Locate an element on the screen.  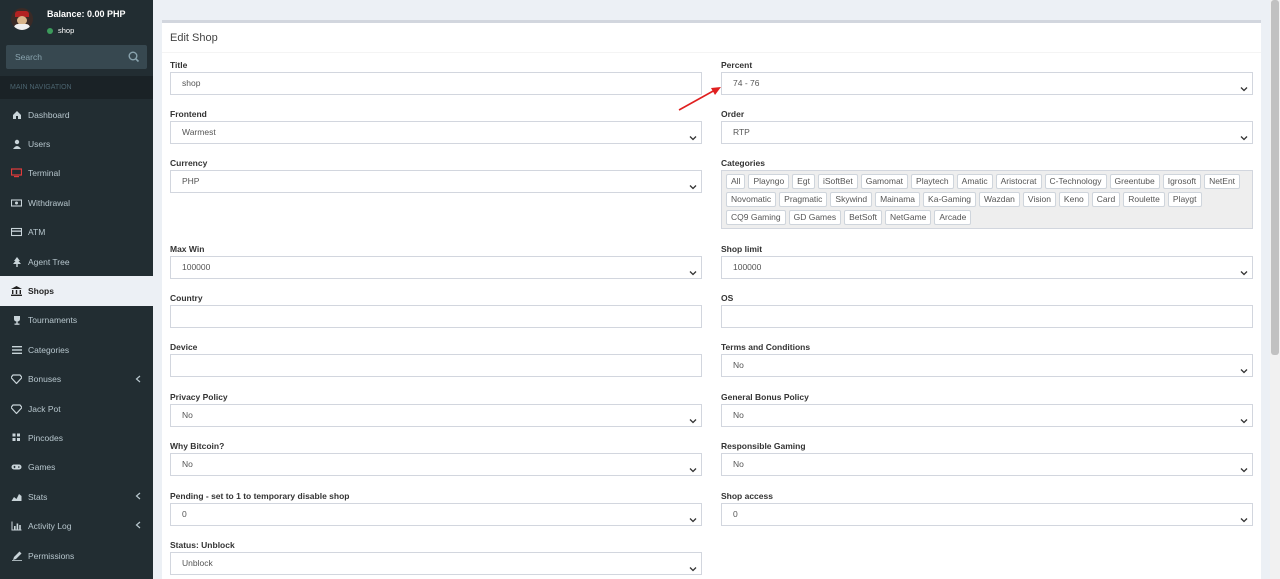
sidebar-item-users: Users is located at coordinates (76, 143).